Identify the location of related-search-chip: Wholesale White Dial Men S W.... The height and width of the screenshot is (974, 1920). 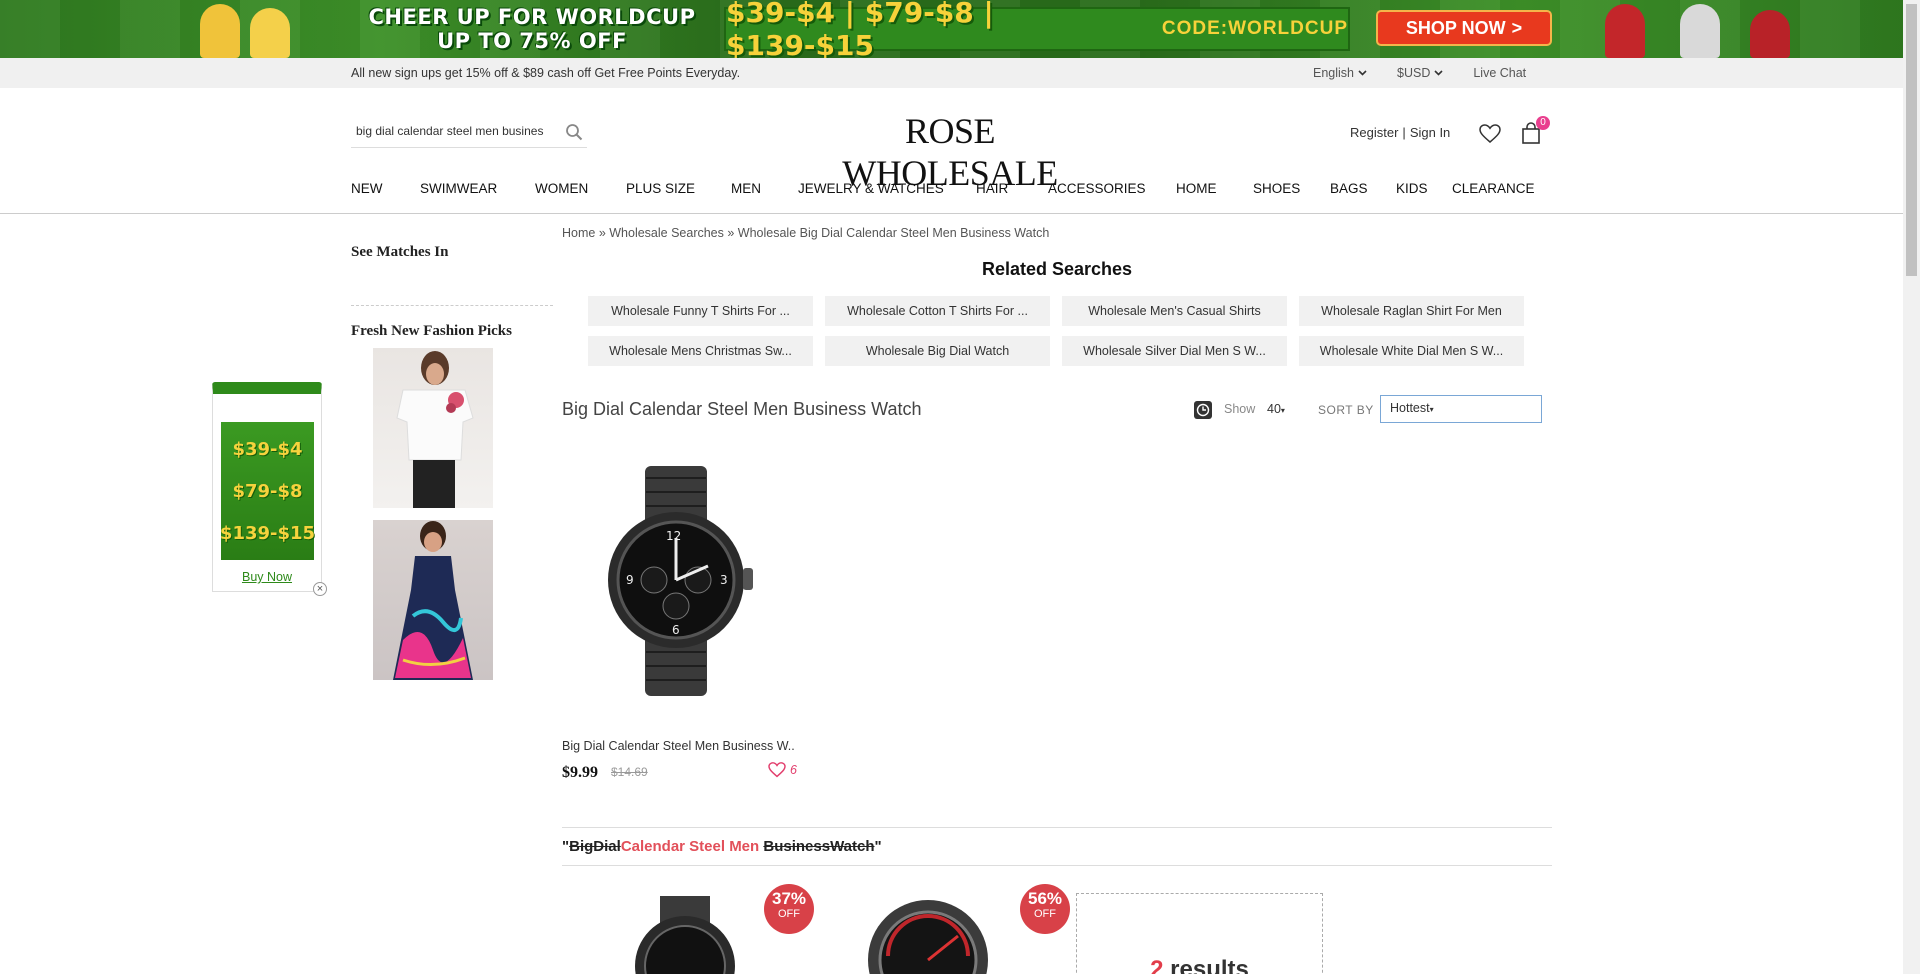
(1411, 351).